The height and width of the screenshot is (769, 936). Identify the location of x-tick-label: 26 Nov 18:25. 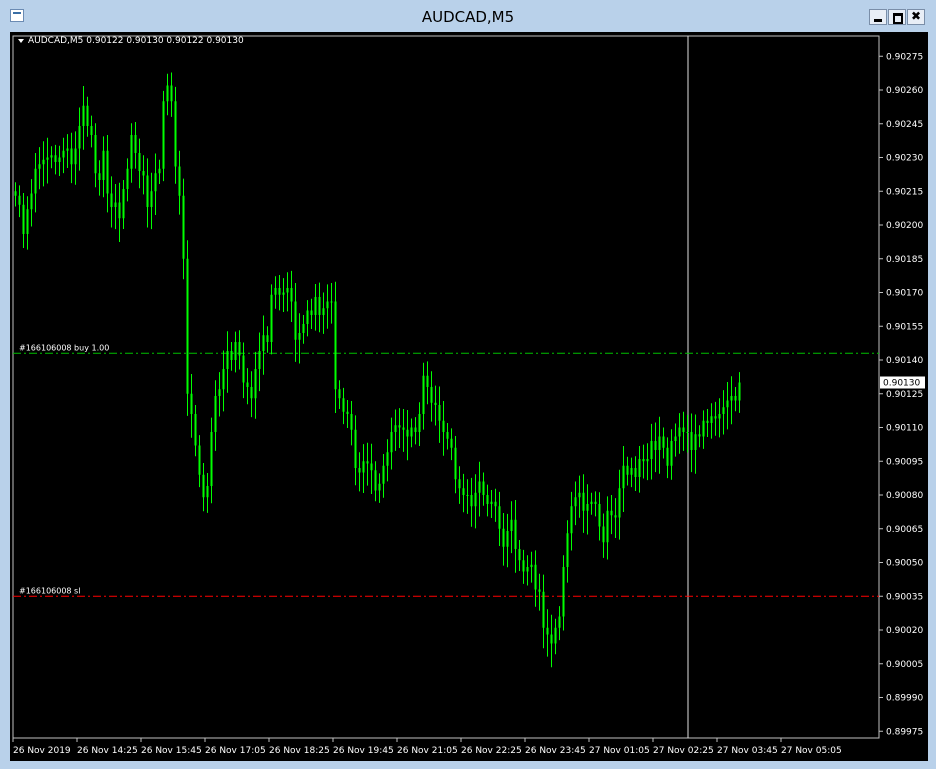
(299, 751).